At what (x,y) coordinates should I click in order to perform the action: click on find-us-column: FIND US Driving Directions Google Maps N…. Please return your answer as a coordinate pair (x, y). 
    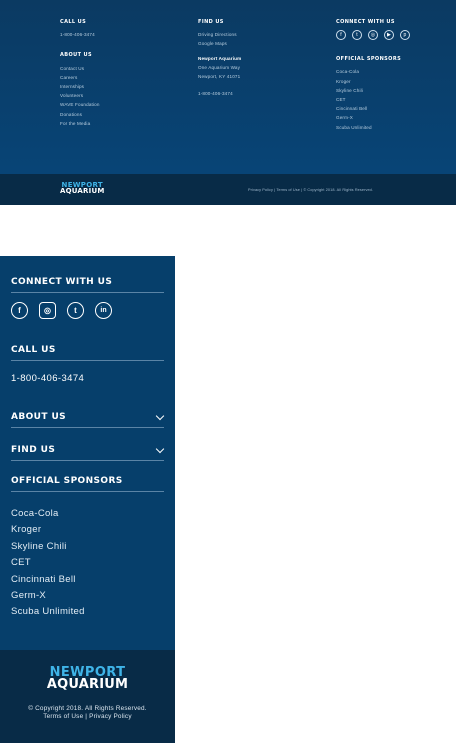
    Looking at the image, I should click on (253, 58).